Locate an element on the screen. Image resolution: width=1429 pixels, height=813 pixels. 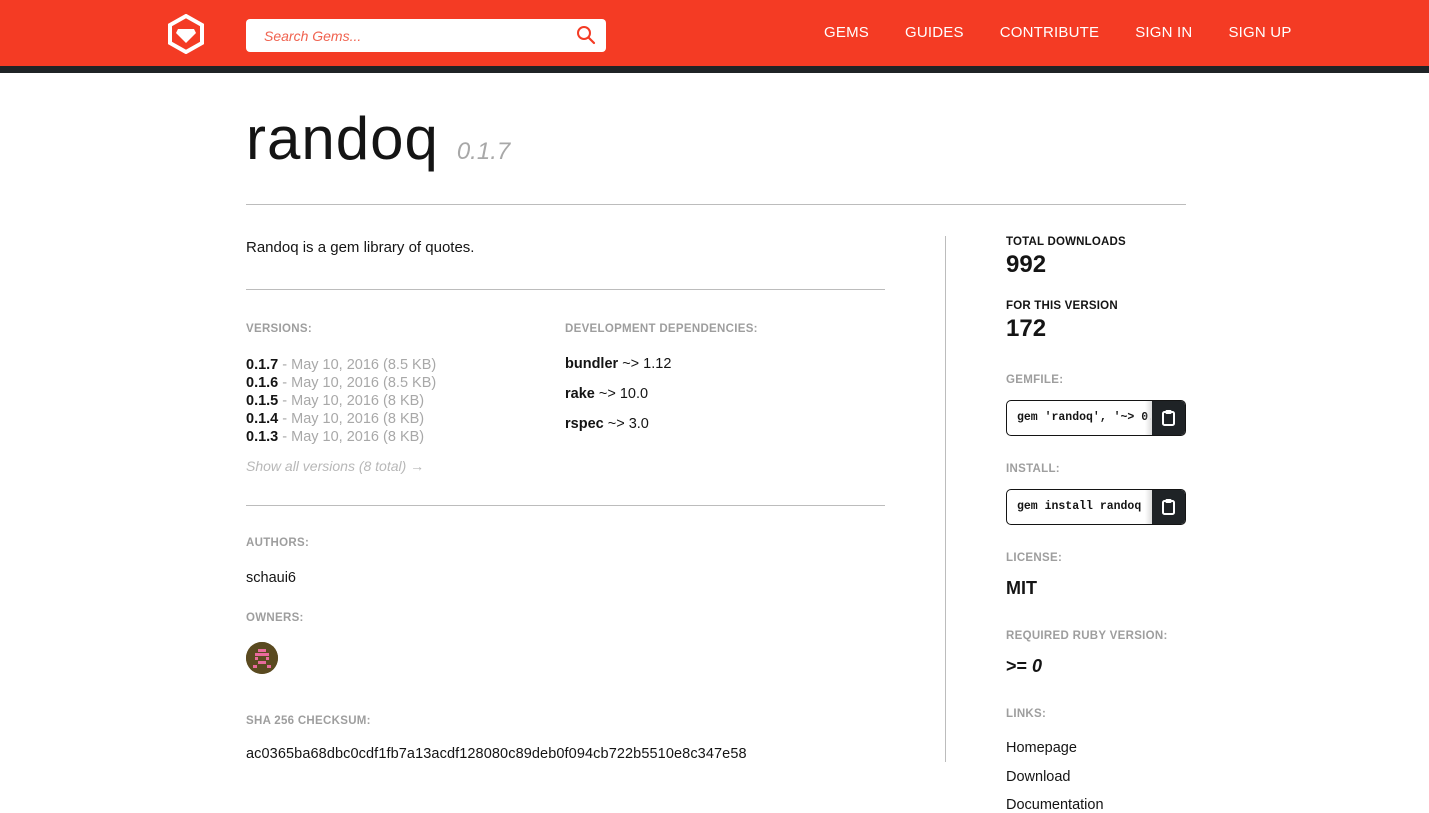
documentation-link: Documentation is located at coordinates (1055, 805).